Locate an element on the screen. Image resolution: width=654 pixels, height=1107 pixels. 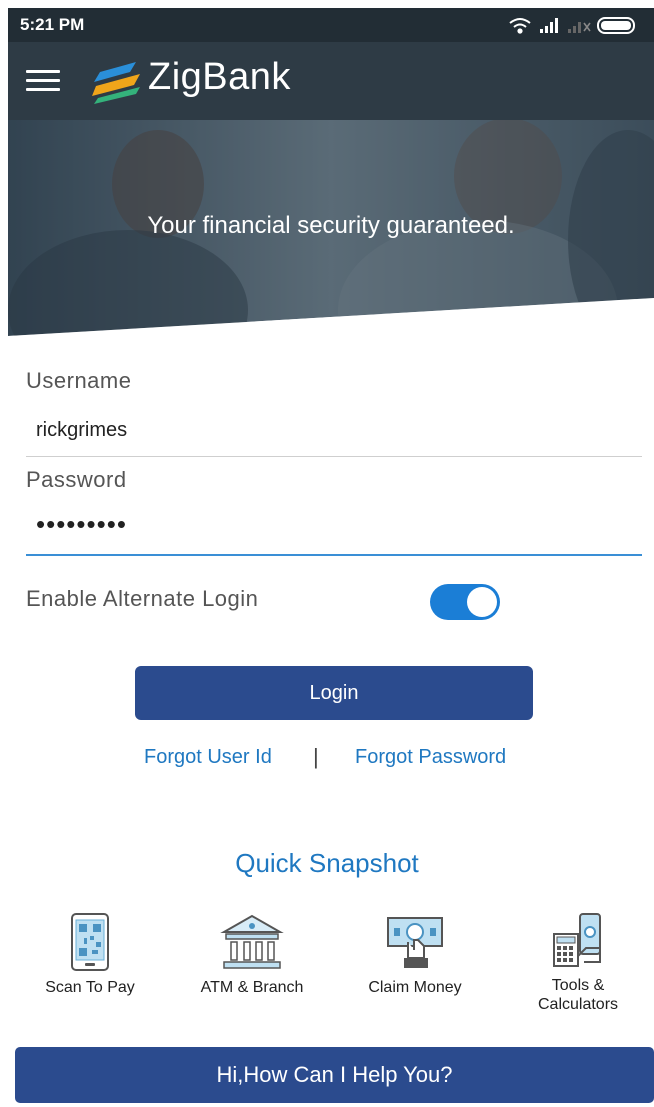
status-icons is located at coordinates (574, 25).